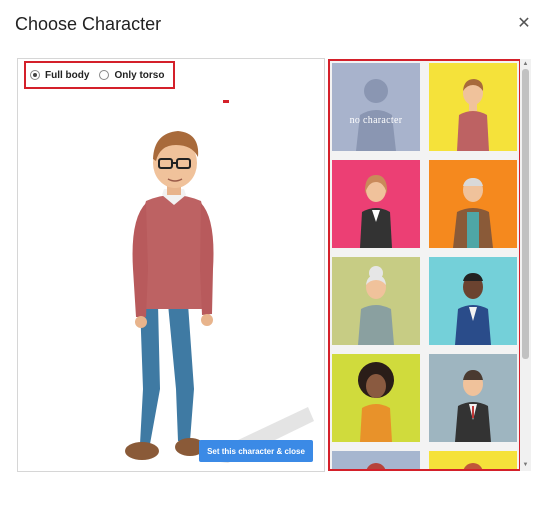 The height and width of the screenshot is (514, 550). Describe the element at coordinates (104, 75) in the screenshot. I see `only-torso-radio-dot` at that location.